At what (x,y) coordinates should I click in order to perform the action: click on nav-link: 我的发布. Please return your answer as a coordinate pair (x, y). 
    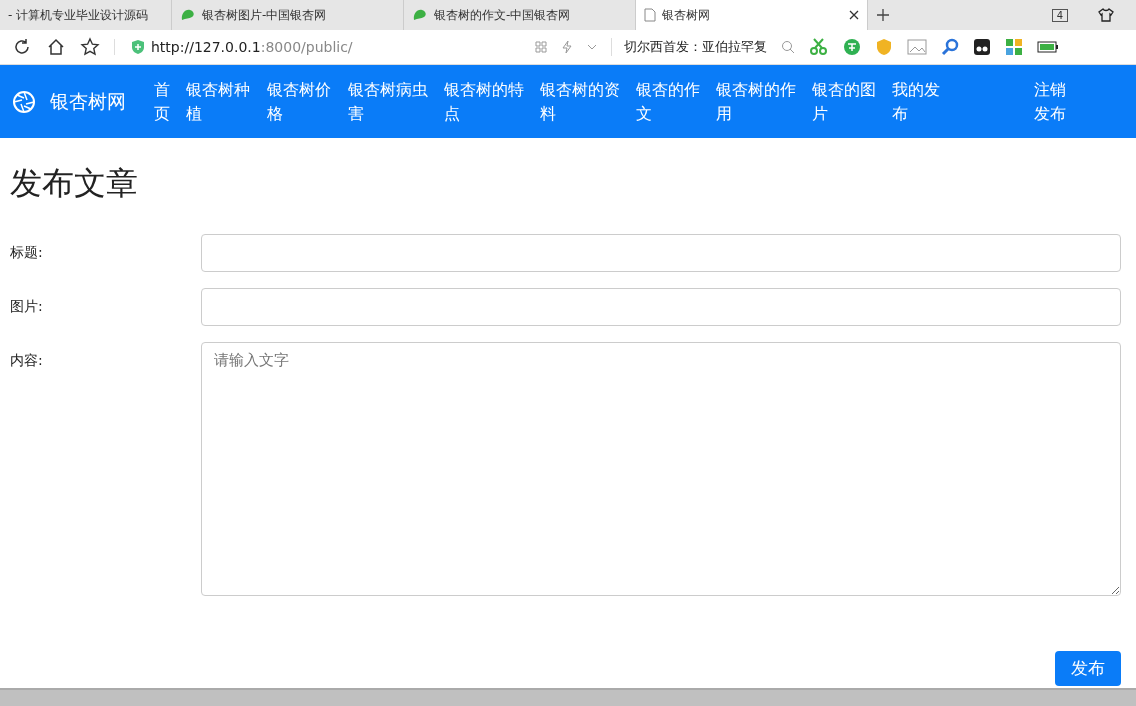
    Looking at the image, I should click on (916, 101).